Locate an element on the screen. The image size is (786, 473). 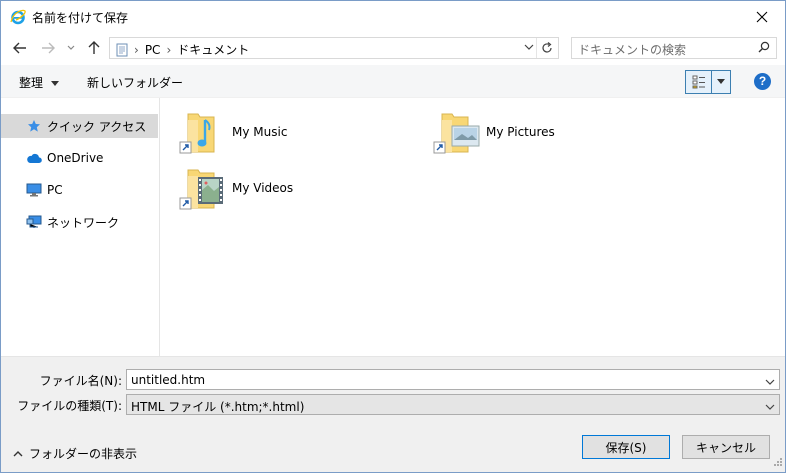
back-button is located at coordinates (20, 48).